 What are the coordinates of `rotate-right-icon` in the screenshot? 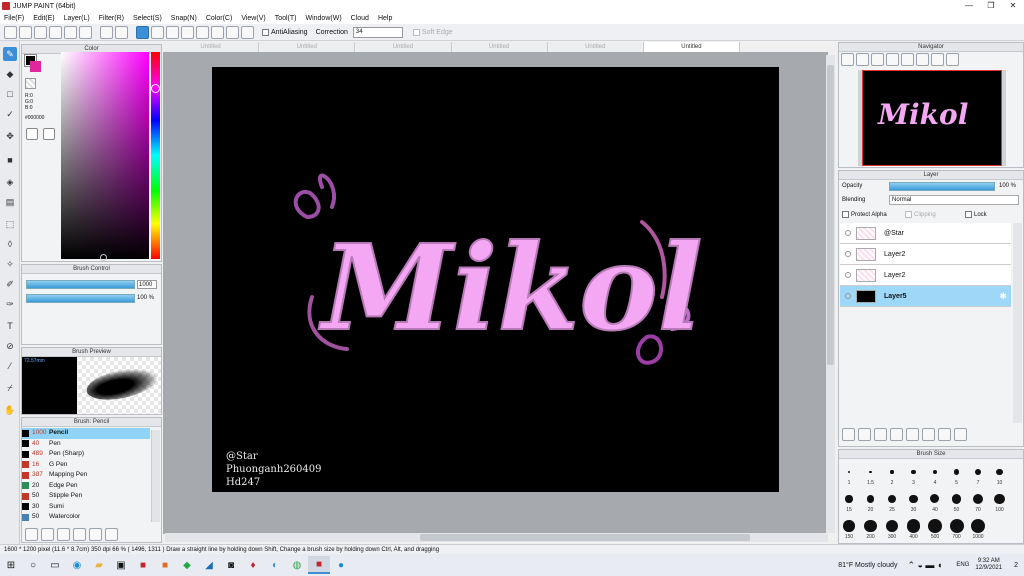 It's located at (922, 59).